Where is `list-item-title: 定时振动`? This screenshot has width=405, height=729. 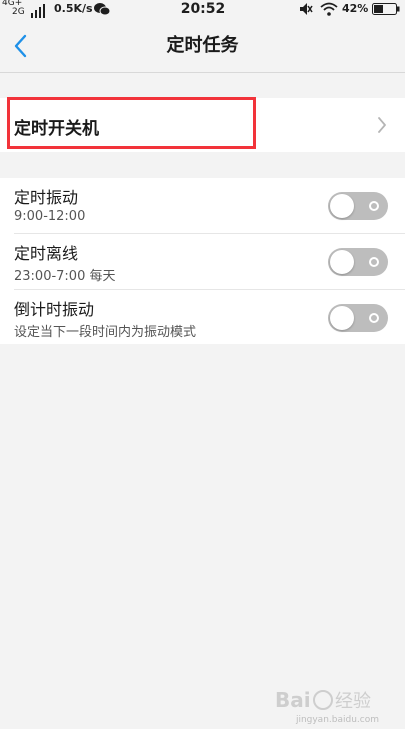
list-item-title: 定时振动 is located at coordinates (46, 197).